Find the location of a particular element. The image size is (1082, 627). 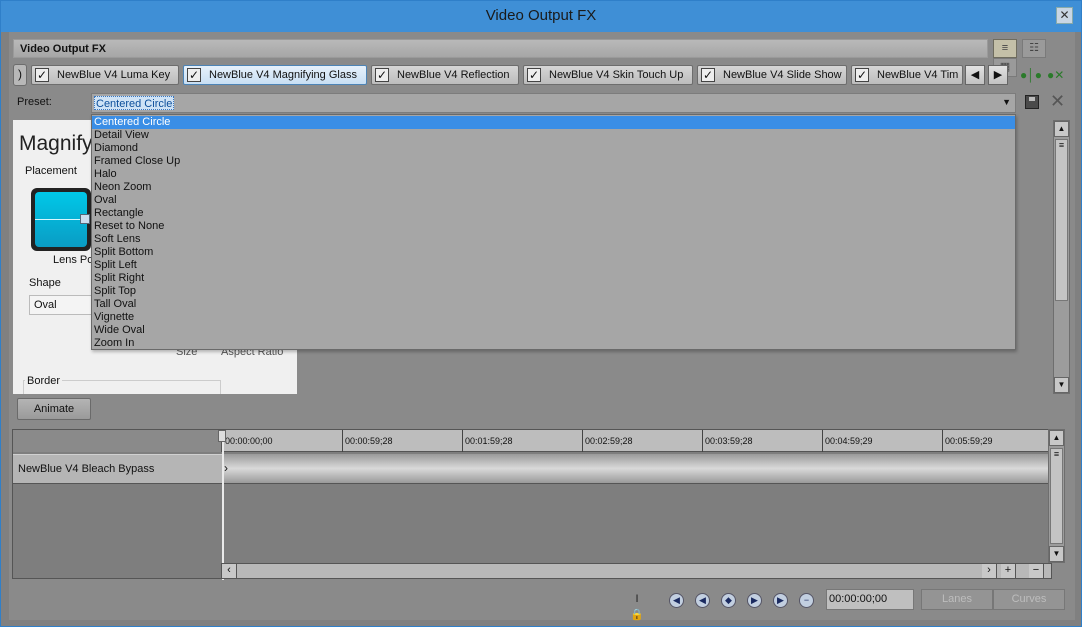

preset-option: Split Top is located at coordinates (553, 291).